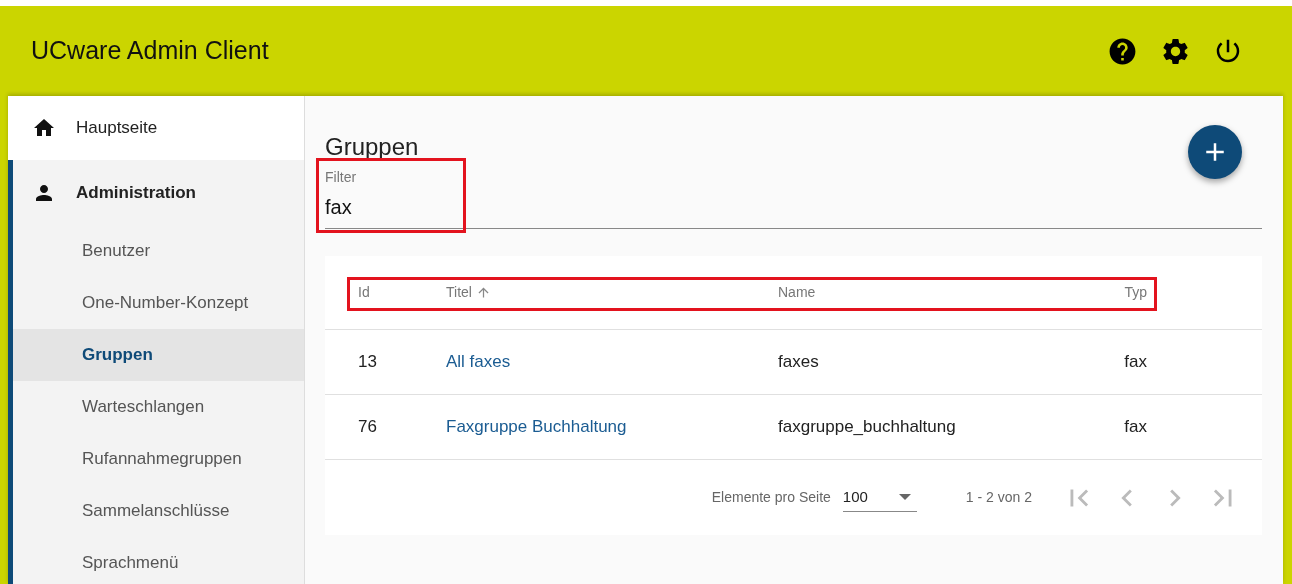 The height and width of the screenshot is (584, 1292). I want to click on page-size-label: Elemente pro Seite, so click(771, 497).